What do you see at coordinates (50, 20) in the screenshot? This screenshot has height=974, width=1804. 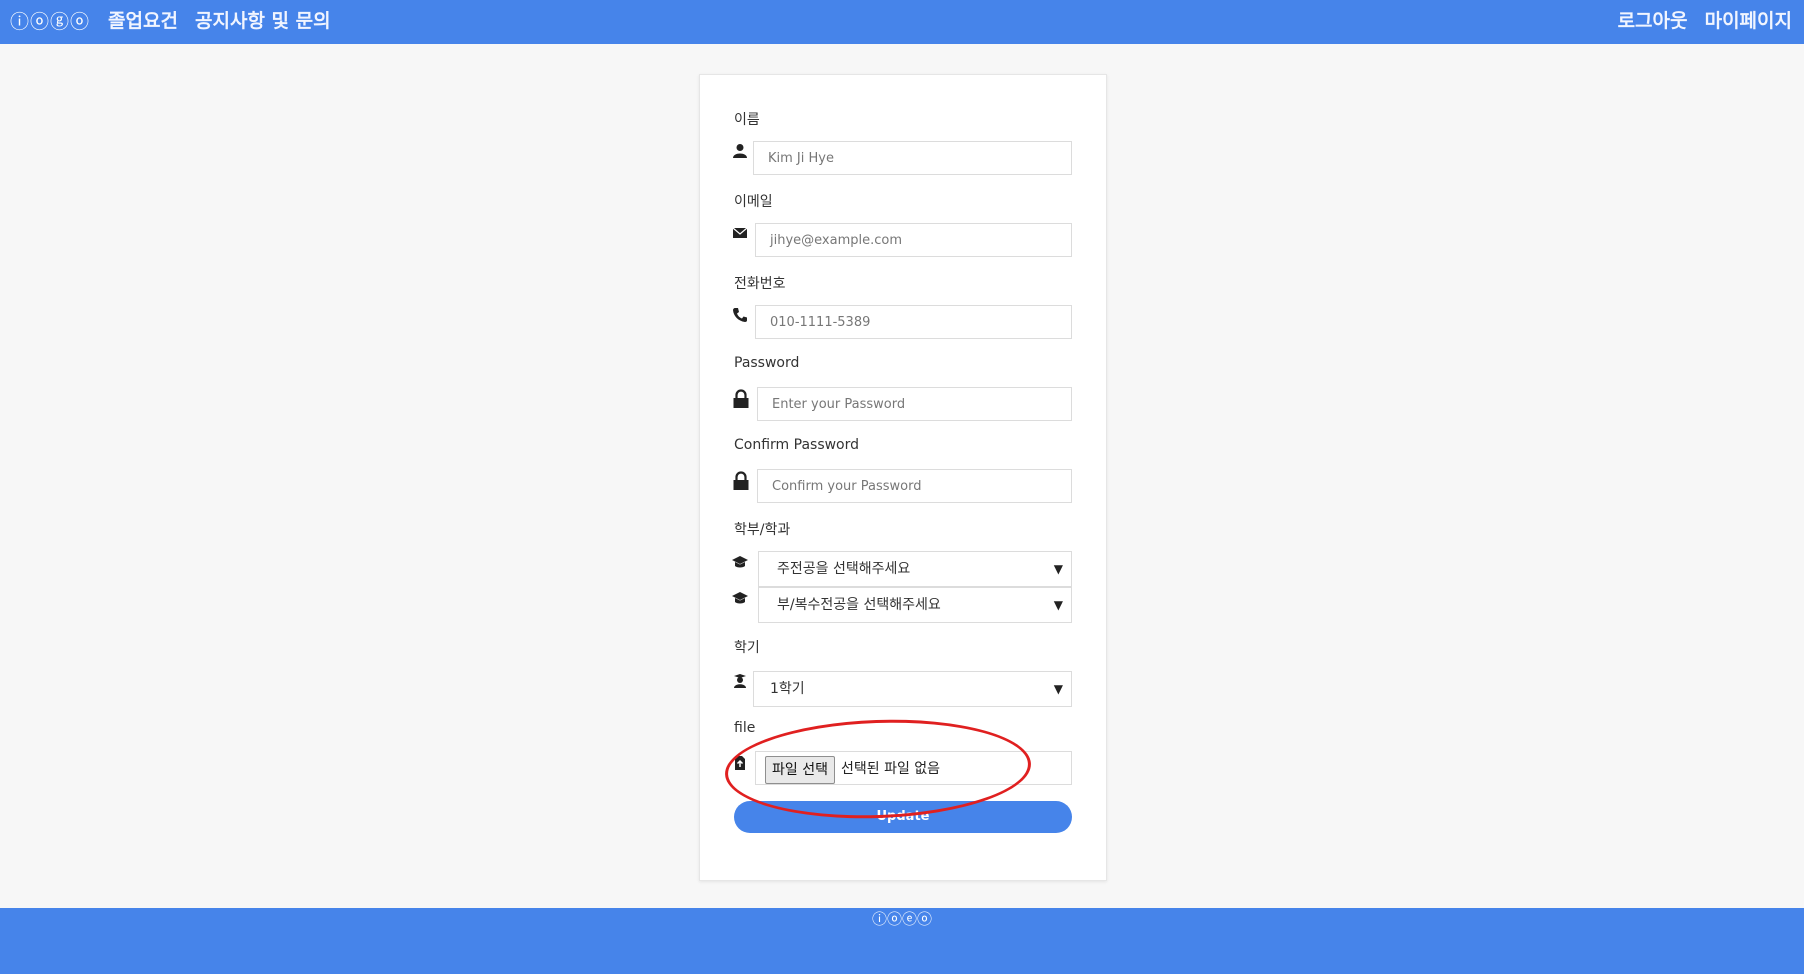 I see `logo: ⓘⓞⓖⓞ` at bounding box center [50, 20].